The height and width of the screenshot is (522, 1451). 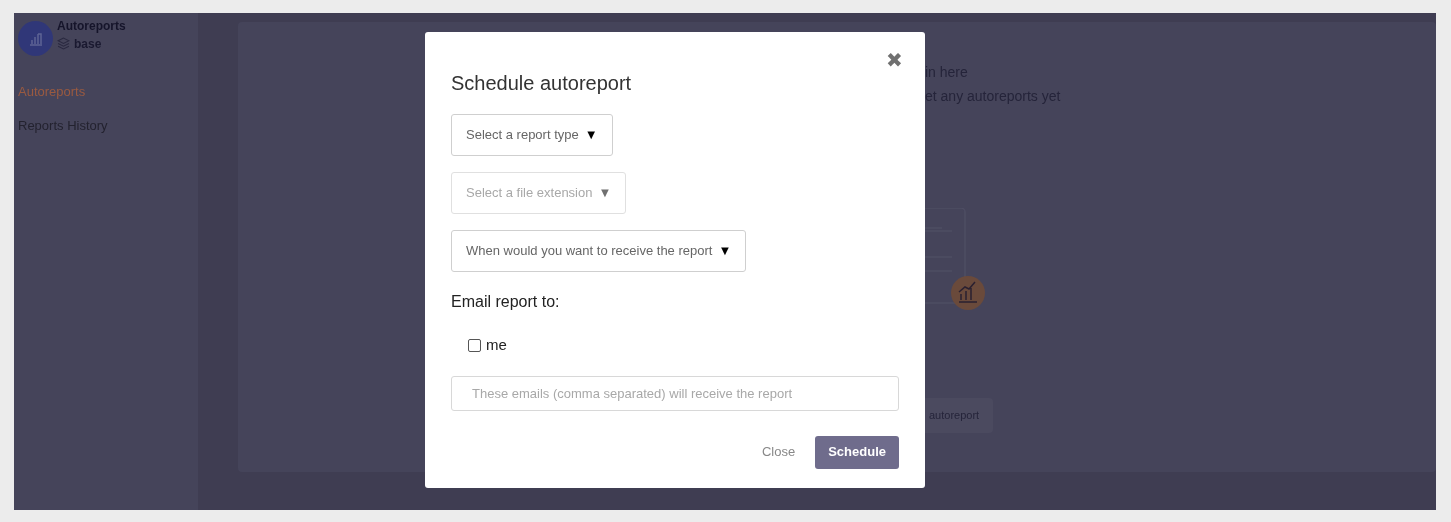 I want to click on layers-icon, so click(x=63, y=43).